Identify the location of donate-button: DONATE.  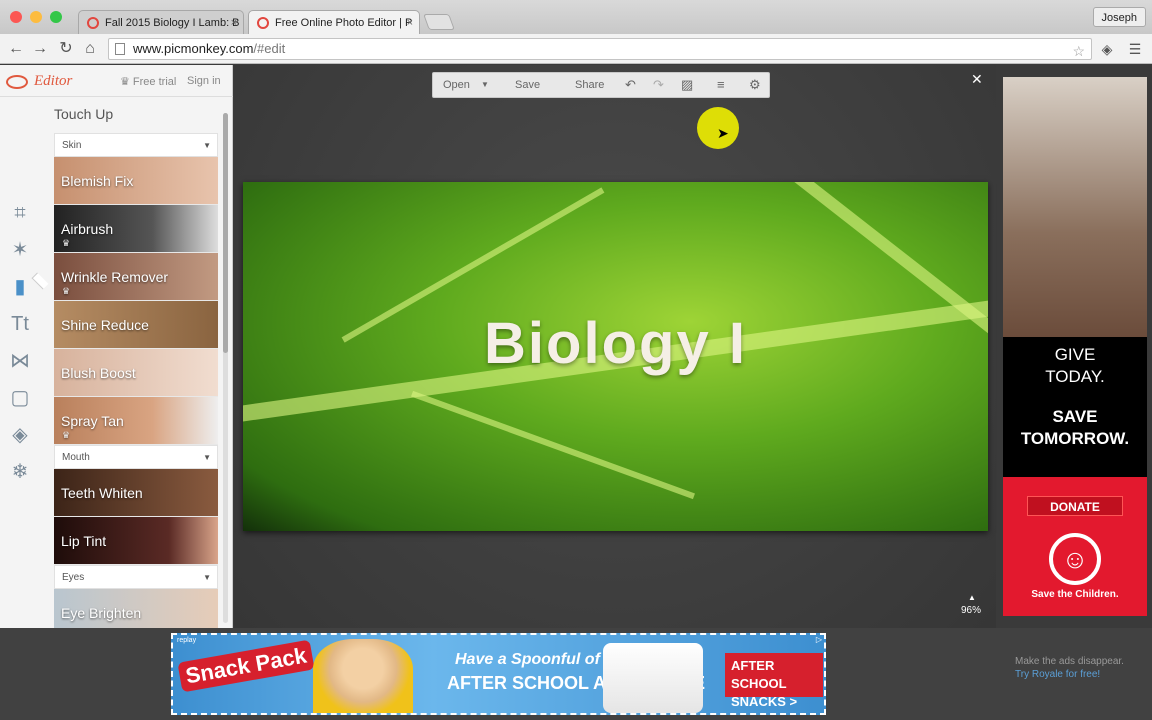
(1075, 506).